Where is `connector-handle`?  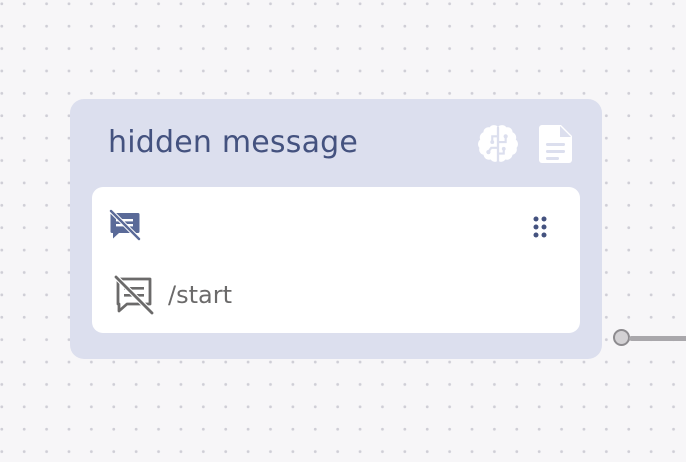 connector-handle is located at coordinates (621, 337).